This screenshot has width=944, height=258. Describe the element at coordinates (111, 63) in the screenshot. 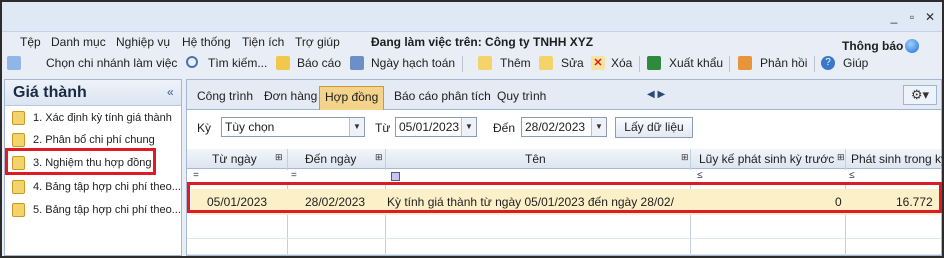

I see `branch-button: Chọn chi nhánh làm việc` at that location.